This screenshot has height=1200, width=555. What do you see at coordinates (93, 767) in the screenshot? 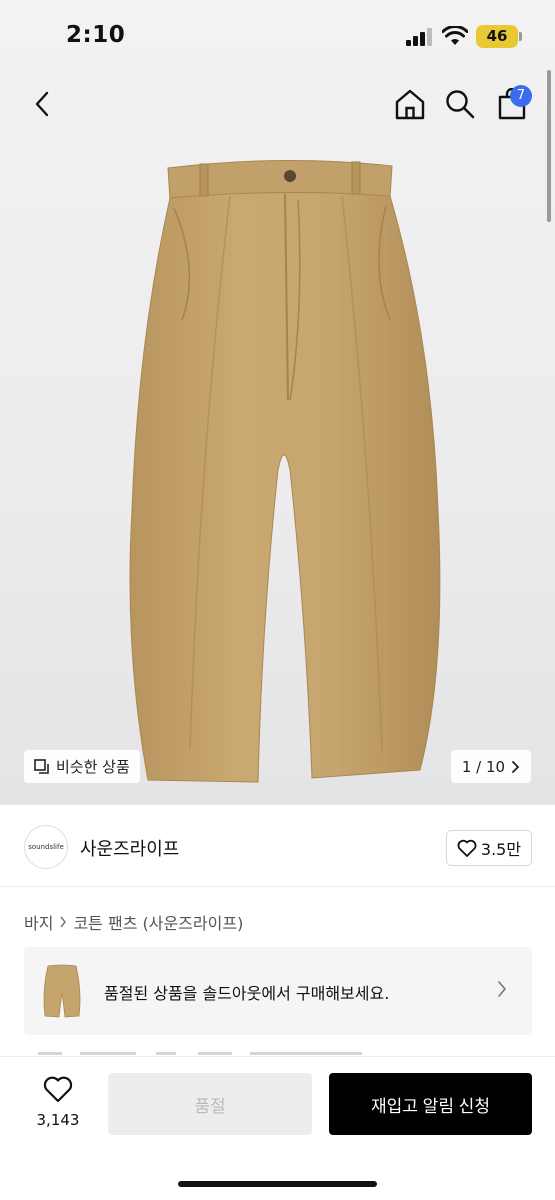
I see `similar-products-label: 비슷한 상품` at bounding box center [93, 767].